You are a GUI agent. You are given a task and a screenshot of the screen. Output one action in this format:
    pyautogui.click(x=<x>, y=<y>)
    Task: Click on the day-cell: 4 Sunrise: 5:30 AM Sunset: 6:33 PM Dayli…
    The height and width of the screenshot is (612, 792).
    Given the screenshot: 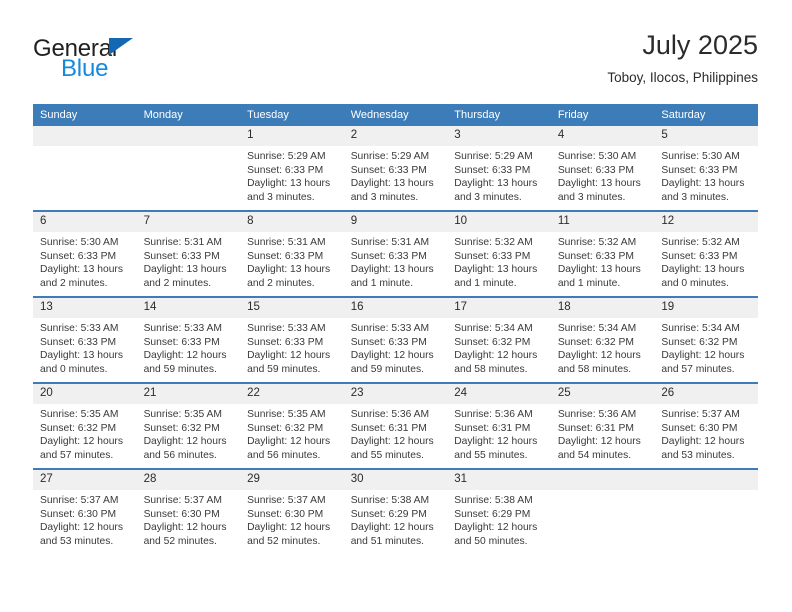 What is the action you would take?
    pyautogui.click(x=602, y=168)
    